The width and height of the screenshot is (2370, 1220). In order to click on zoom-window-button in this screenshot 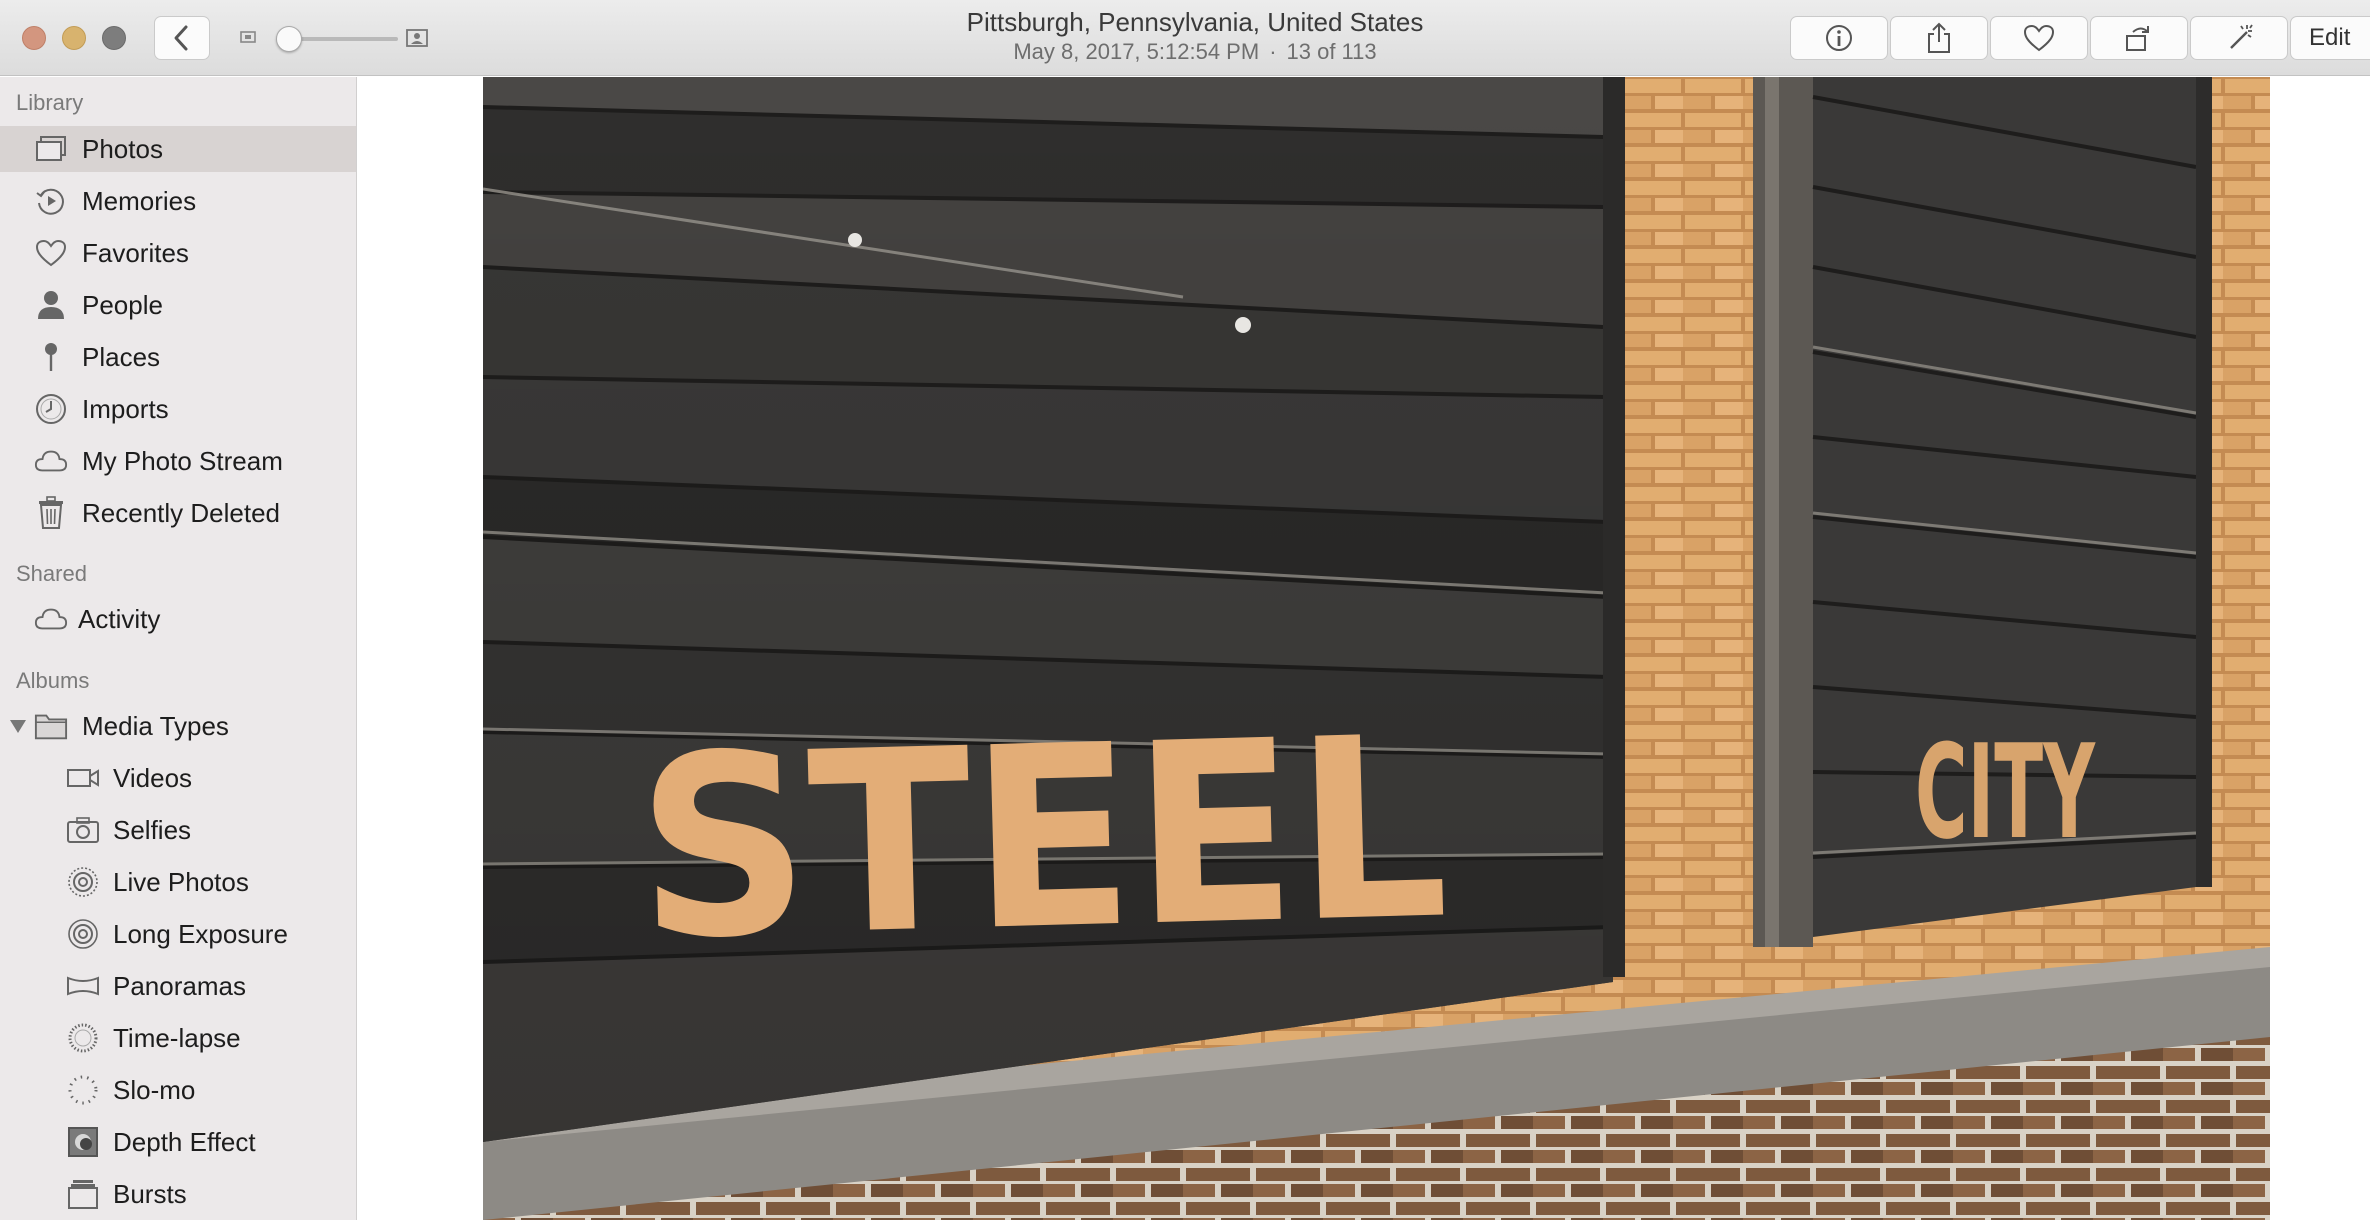, I will do `click(114, 38)`.